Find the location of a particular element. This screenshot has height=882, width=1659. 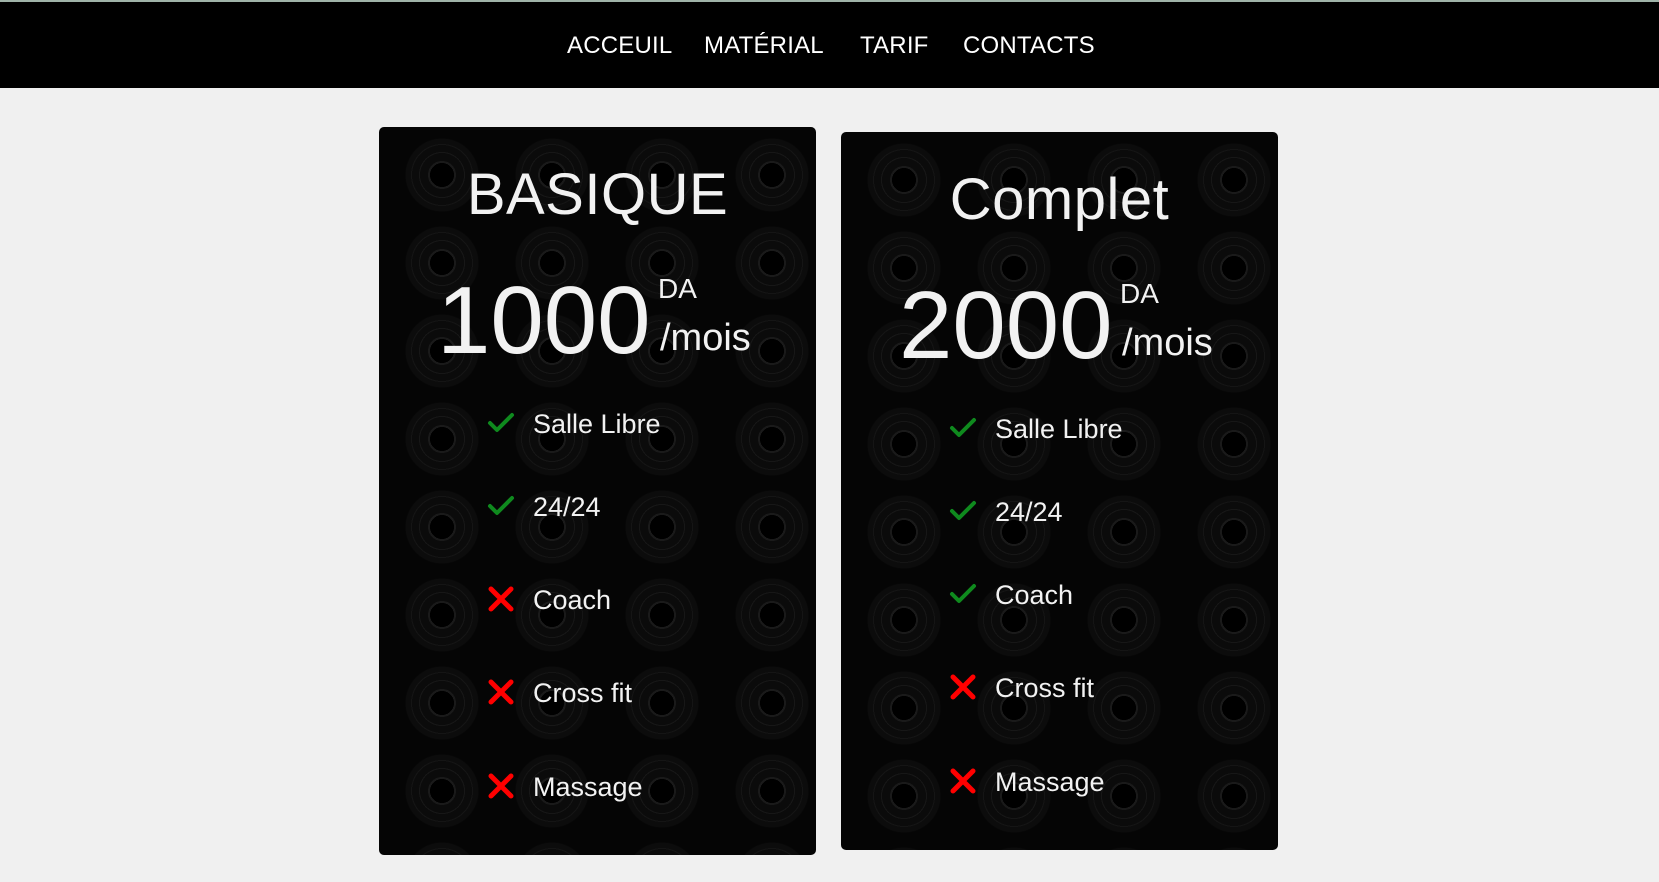

nav-link-tarif: TARIF is located at coordinates (894, 46).